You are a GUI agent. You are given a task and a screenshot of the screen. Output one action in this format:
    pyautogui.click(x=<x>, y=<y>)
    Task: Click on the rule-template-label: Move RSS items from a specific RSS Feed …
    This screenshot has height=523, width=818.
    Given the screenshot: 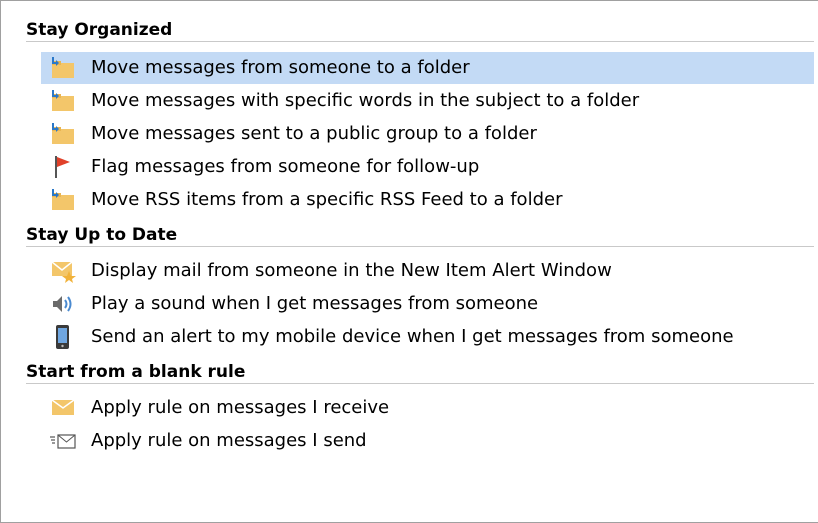 What is the action you would take?
    pyautogui.click(x=327, y=199)
    